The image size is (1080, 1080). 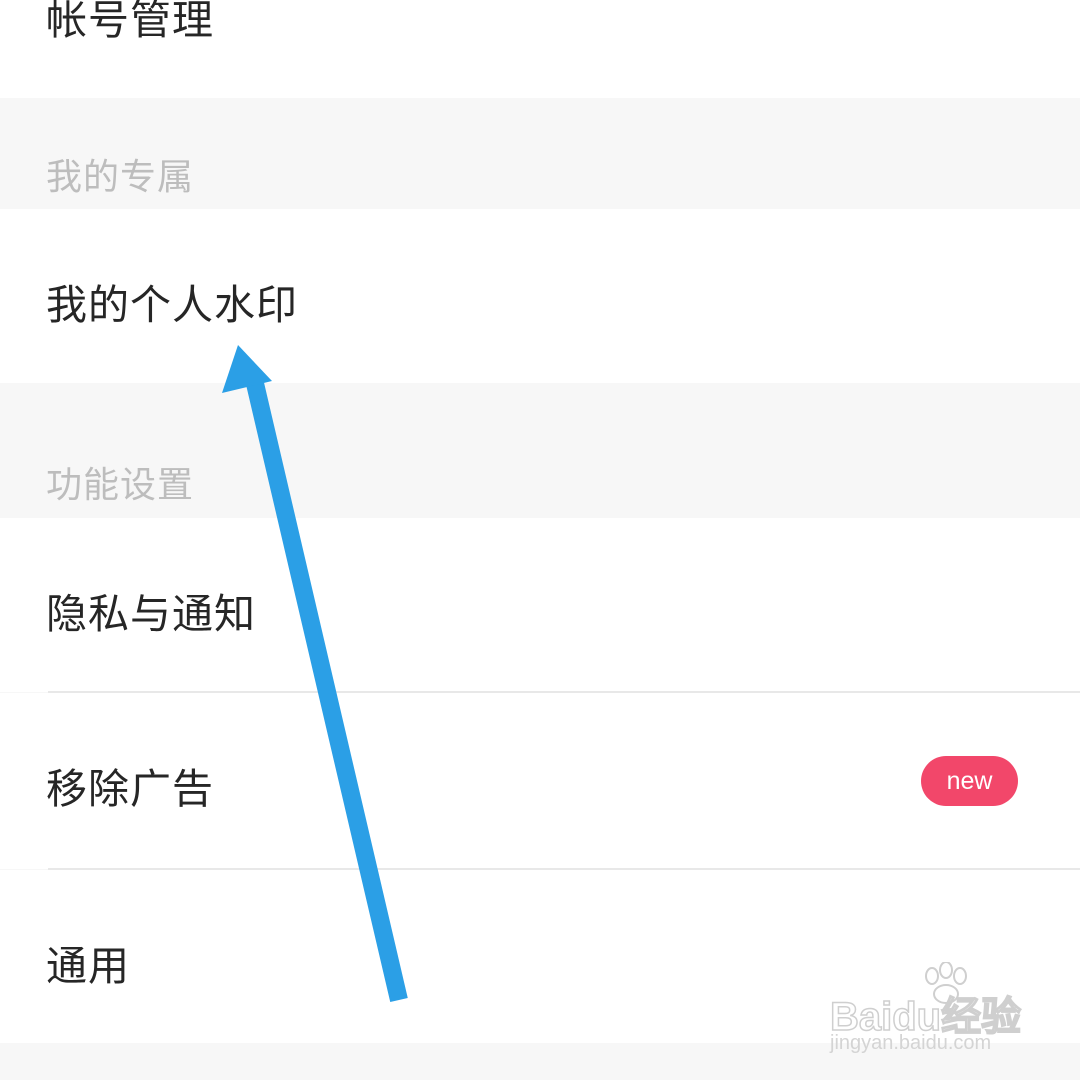 I want to click on section-header-exclusive-label: 我的专属, so click(x=120, y=177).